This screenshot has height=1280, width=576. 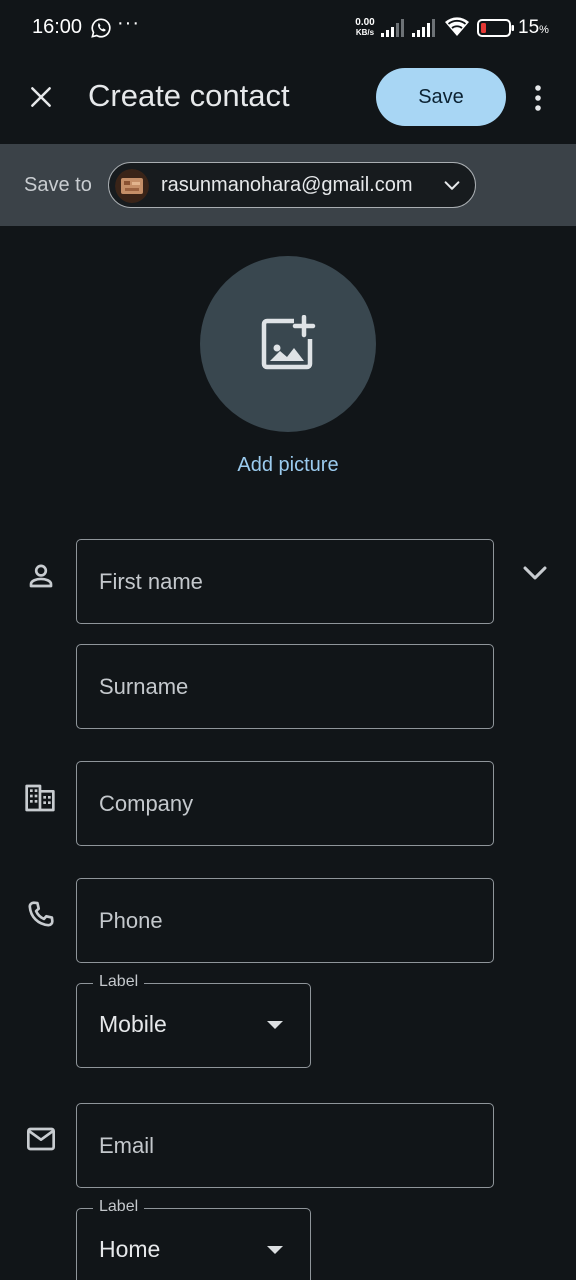 What do you see at coordinates (119, 982) in the screenshot?
I see `phone-label-legend: Label` at bounding box center [119, 982].